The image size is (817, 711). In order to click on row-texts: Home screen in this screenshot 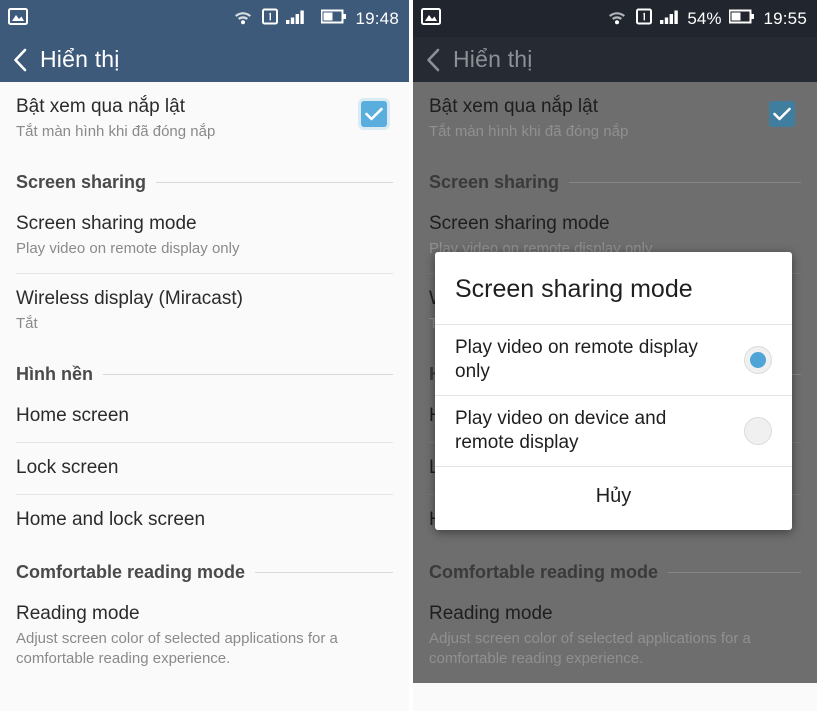, I will do `click(204, 416)`.